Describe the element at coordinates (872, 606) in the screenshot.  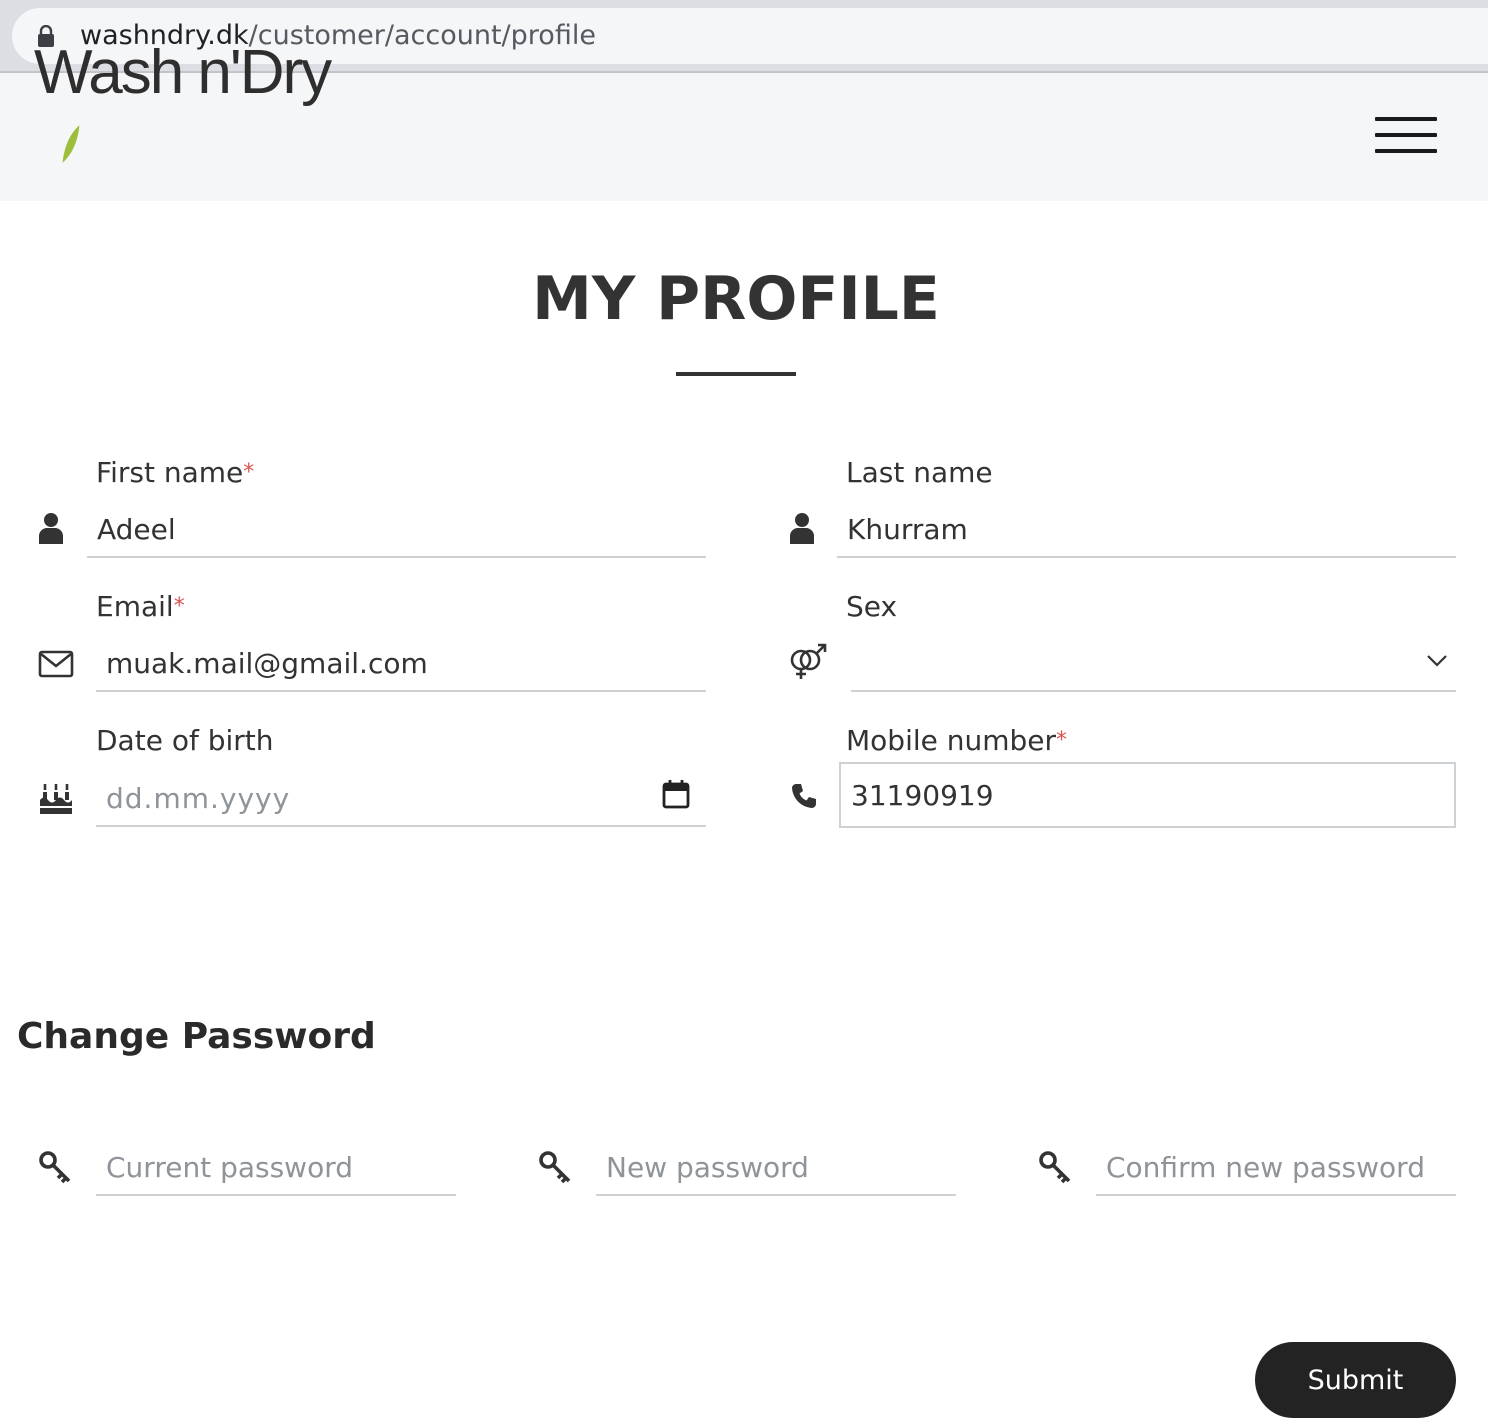
I see `sex-label: Sex` at that location.